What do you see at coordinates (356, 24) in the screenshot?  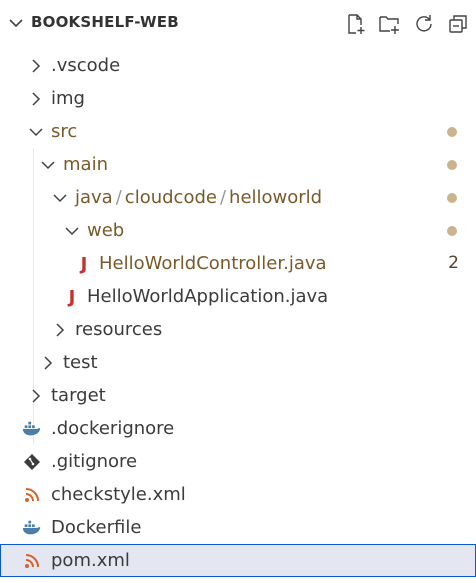 I see `new-file-icon` at bounding box center [356, 24].